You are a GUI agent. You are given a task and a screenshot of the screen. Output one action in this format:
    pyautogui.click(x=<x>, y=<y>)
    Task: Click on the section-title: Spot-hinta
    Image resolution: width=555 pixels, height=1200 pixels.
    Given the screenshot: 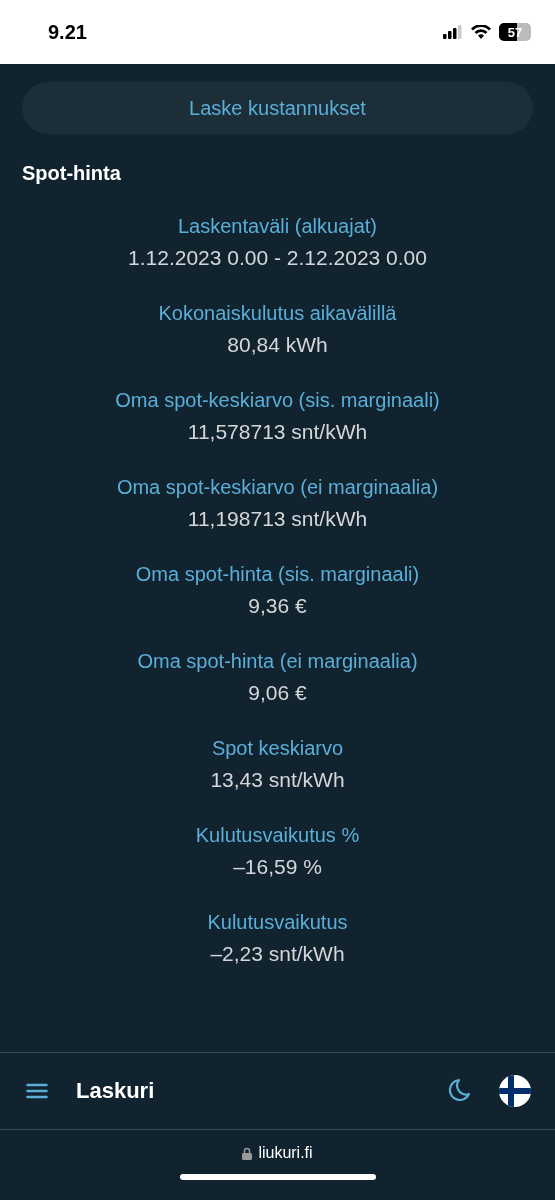 What is the action you would take?
    pyautogui.click(x=72, y=173)
    